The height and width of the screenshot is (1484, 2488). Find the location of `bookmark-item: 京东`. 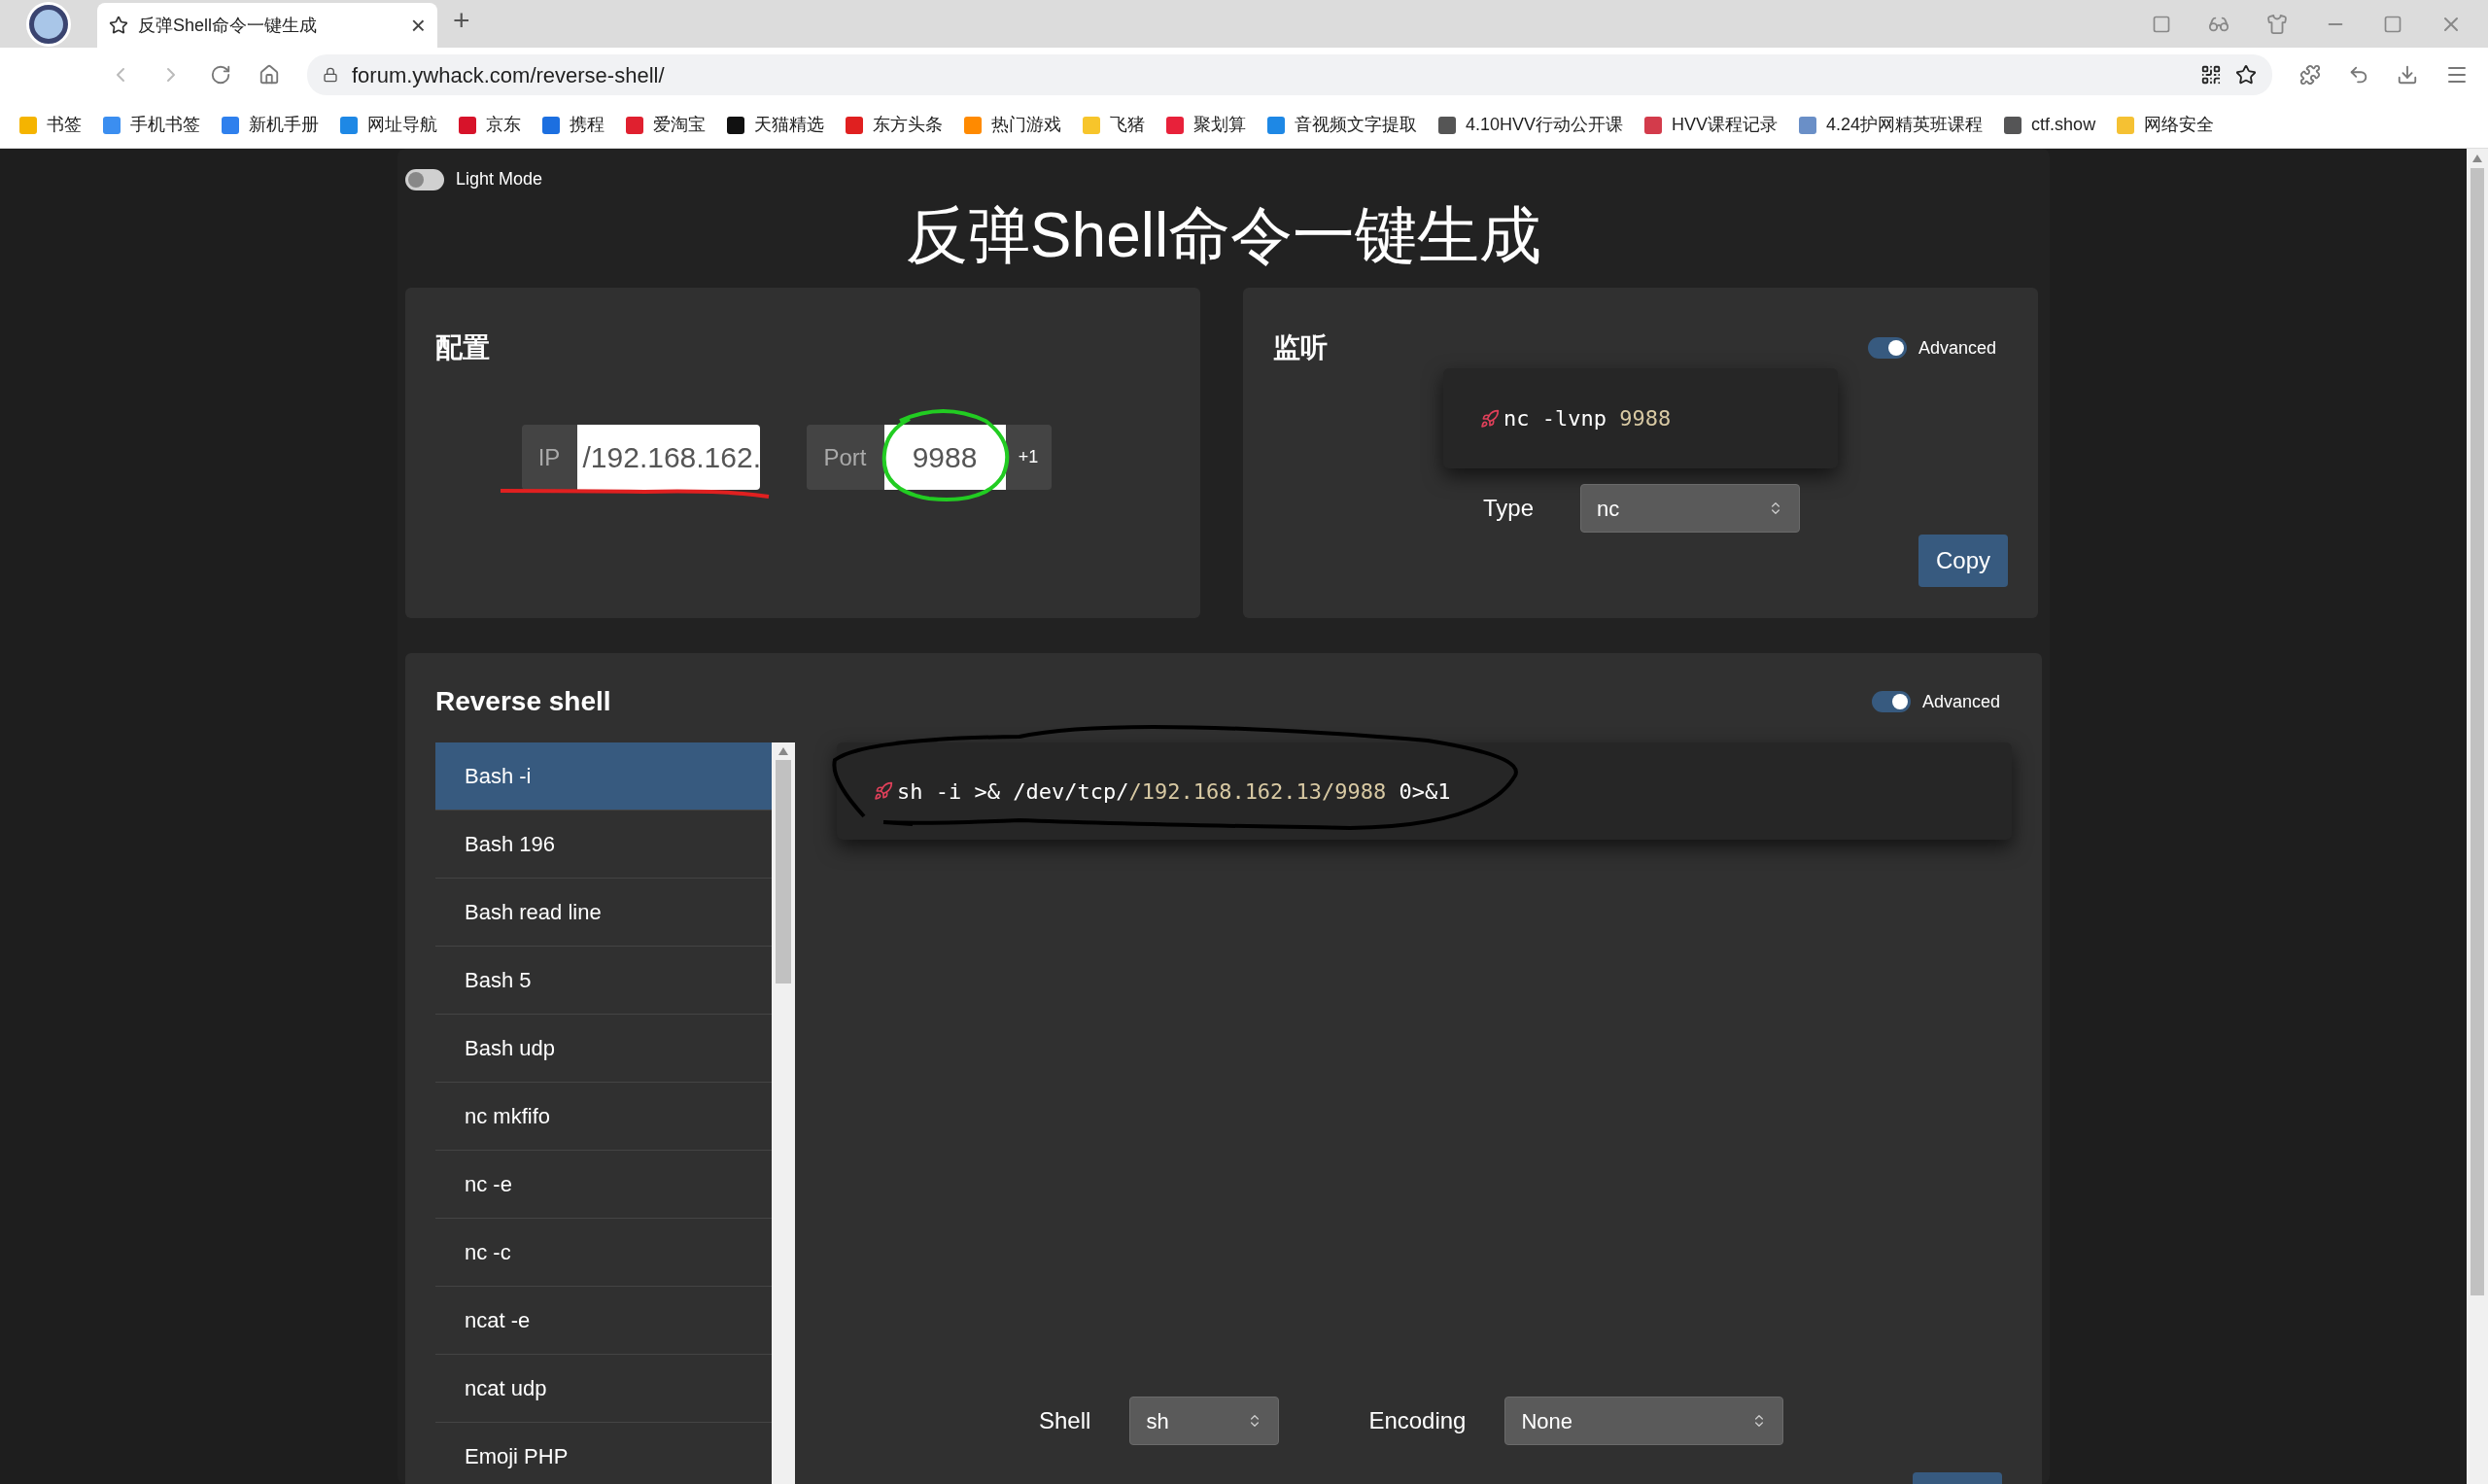

bookmark-item: 京东 is located at coordinates (490, 125).